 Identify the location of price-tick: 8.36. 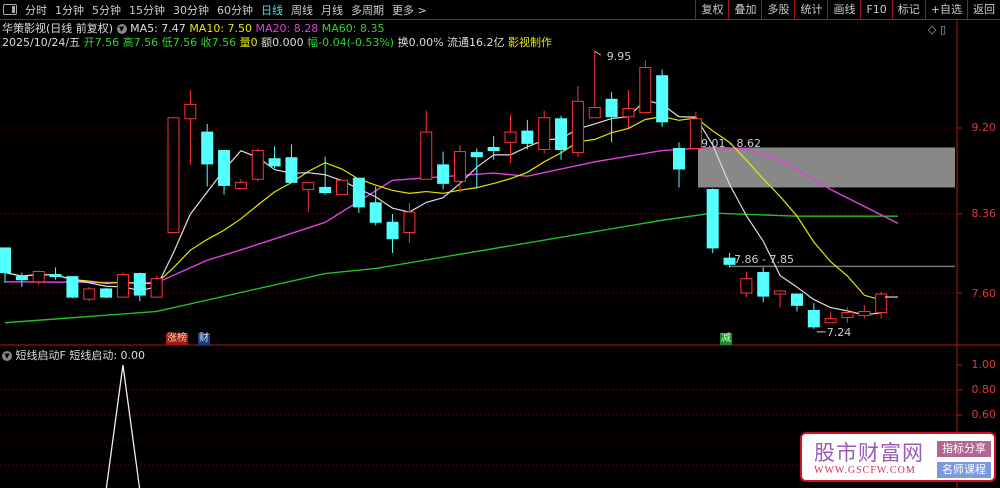
(984, 213).